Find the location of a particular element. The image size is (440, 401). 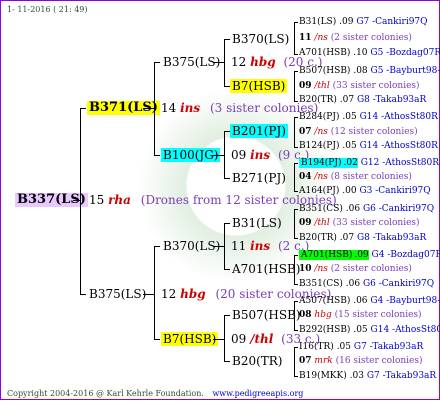

gen3-queen-0: B370(LS) is located at coordinates (260, 39).